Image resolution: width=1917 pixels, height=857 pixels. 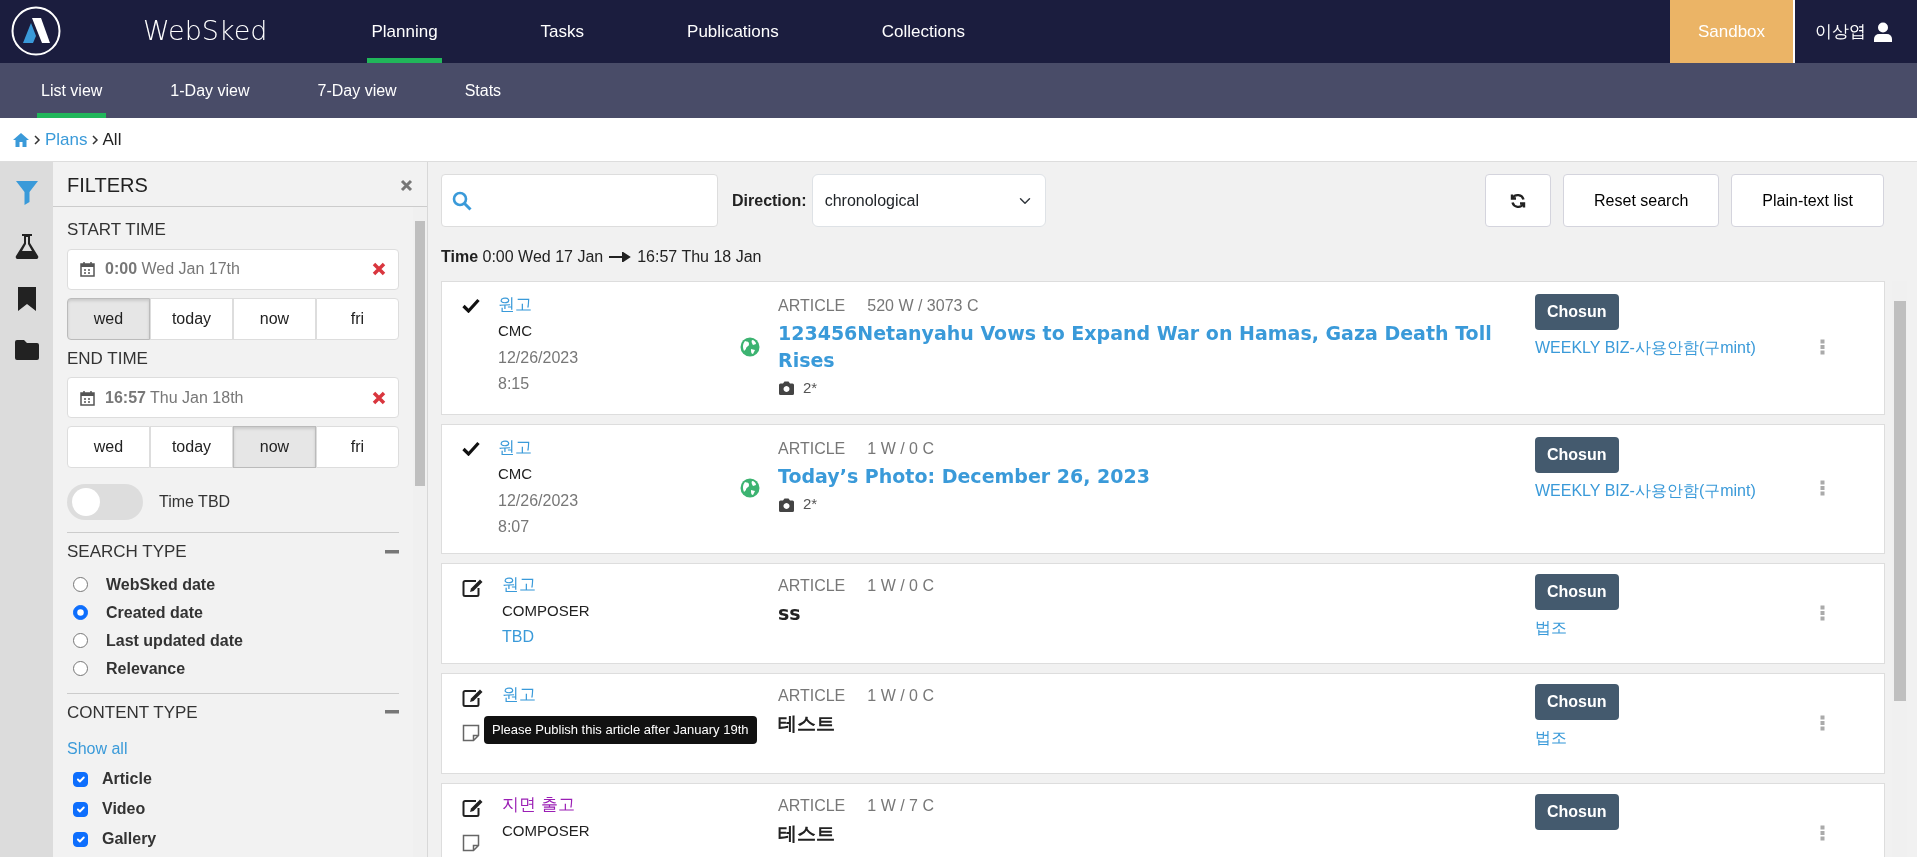 I want to click on photo-count: 2*, so click(x=810, y=388).